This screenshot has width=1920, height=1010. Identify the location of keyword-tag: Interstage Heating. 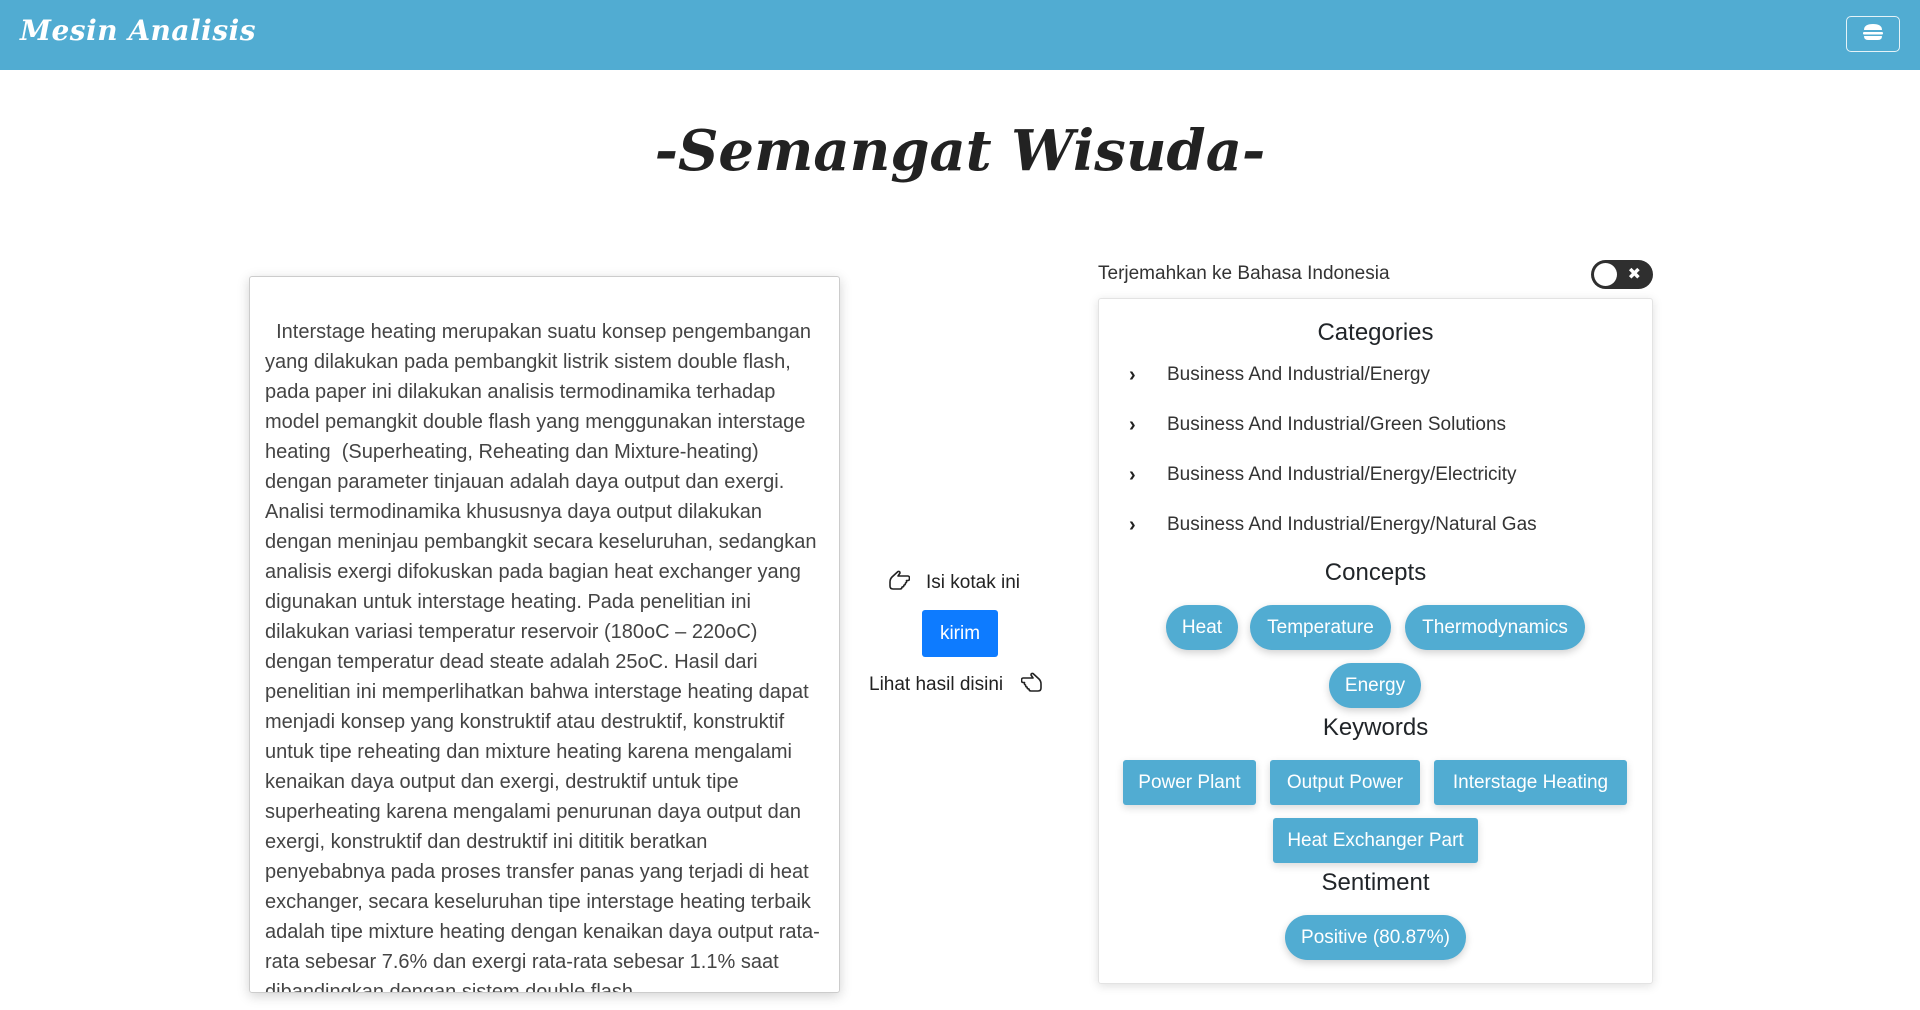
(1530, 782).